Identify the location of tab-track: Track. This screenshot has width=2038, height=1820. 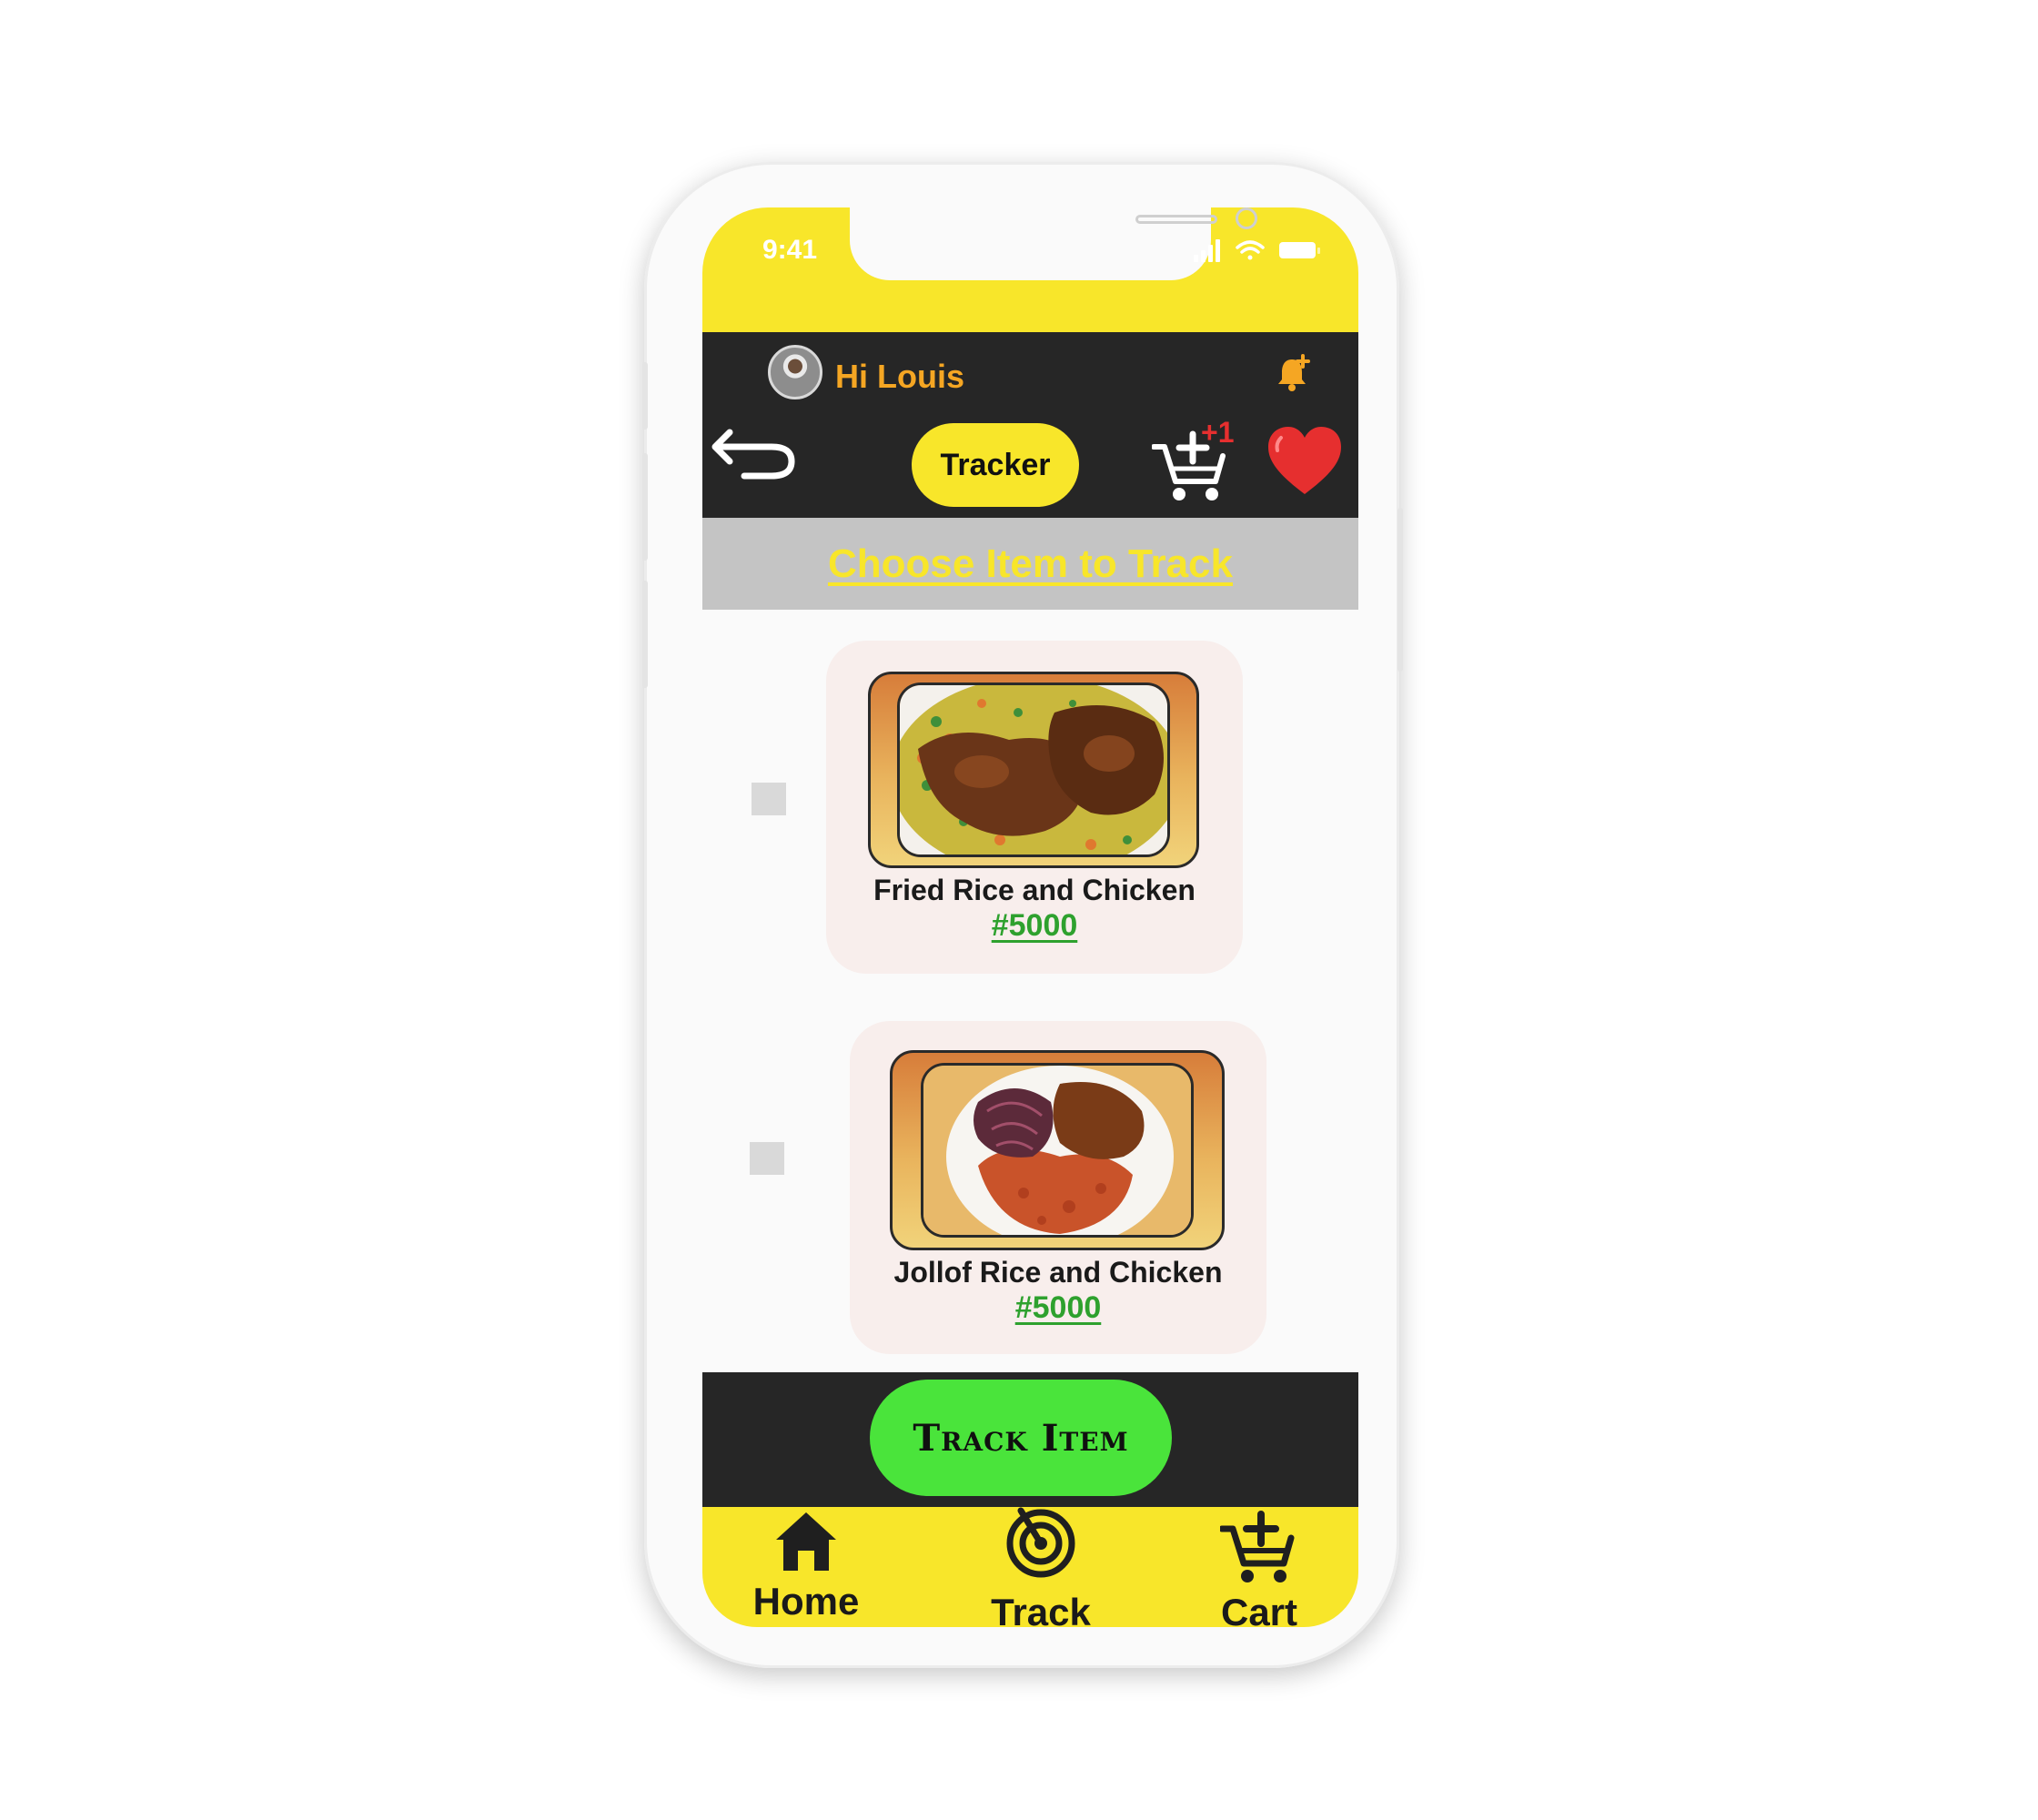
(1041, 1567).